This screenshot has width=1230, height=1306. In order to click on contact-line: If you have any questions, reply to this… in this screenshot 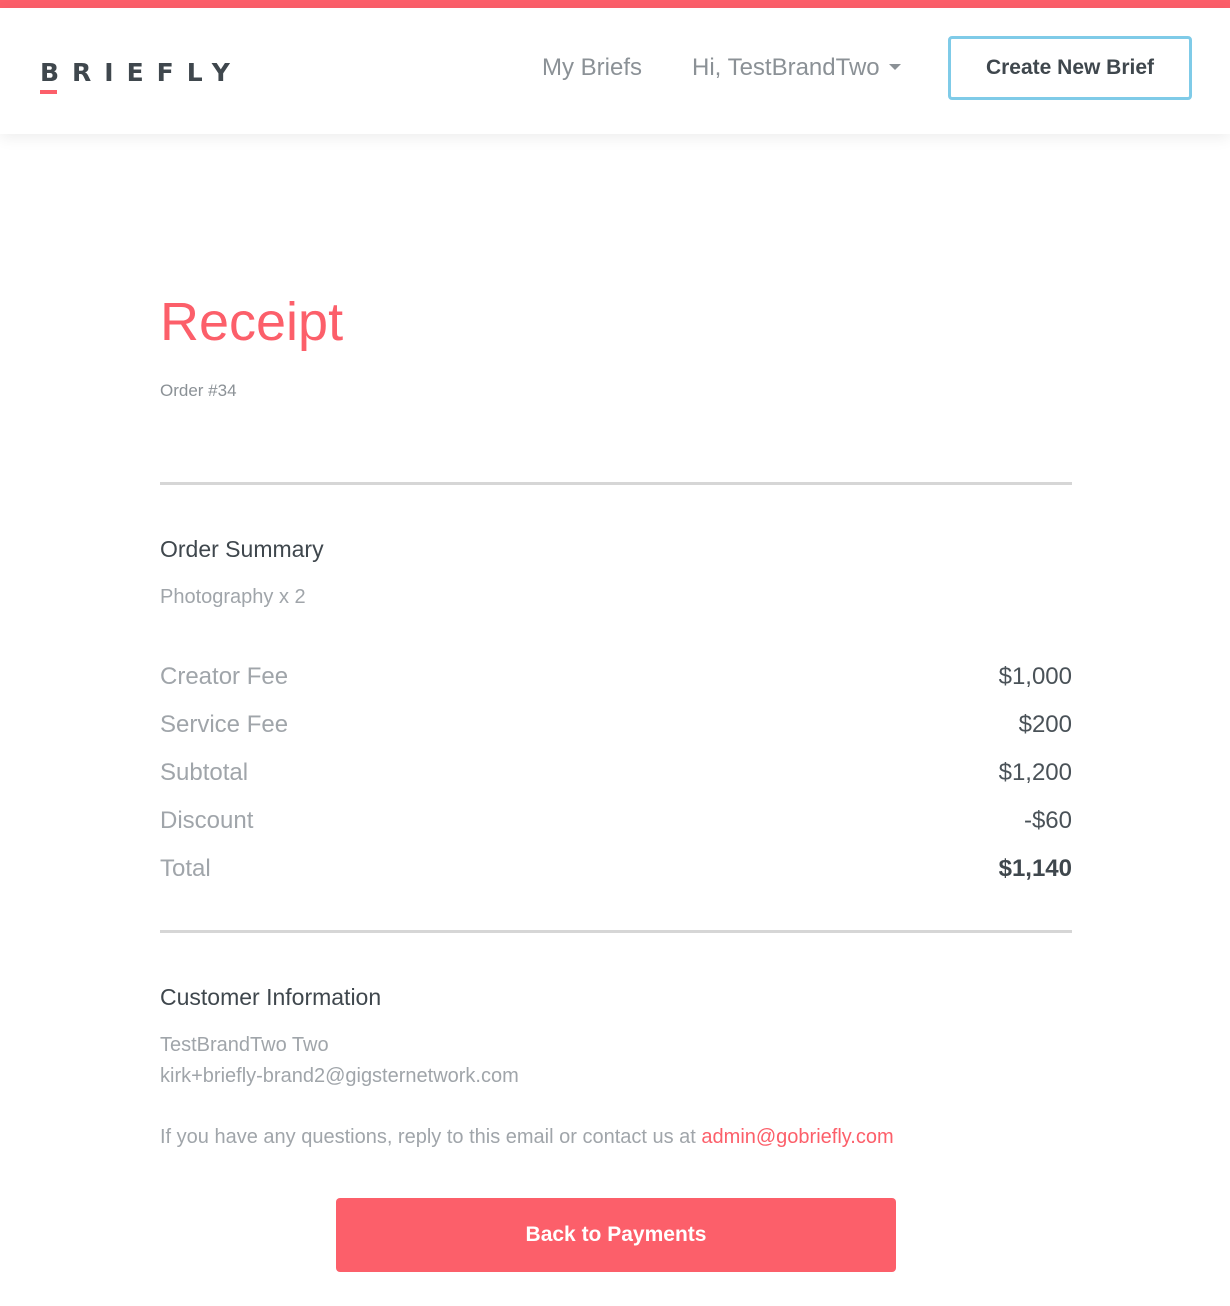, I will do `click(527, 1137)`.